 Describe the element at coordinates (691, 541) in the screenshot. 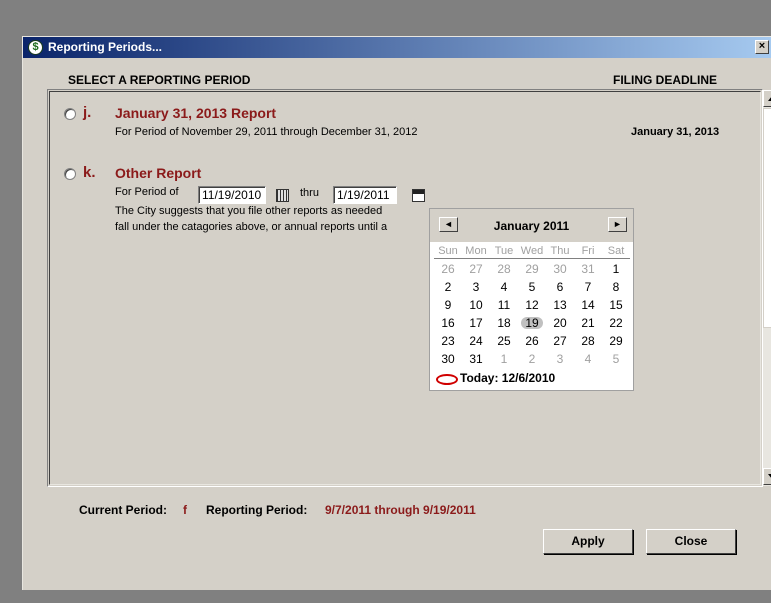

I see `close-button: Close` at that location.